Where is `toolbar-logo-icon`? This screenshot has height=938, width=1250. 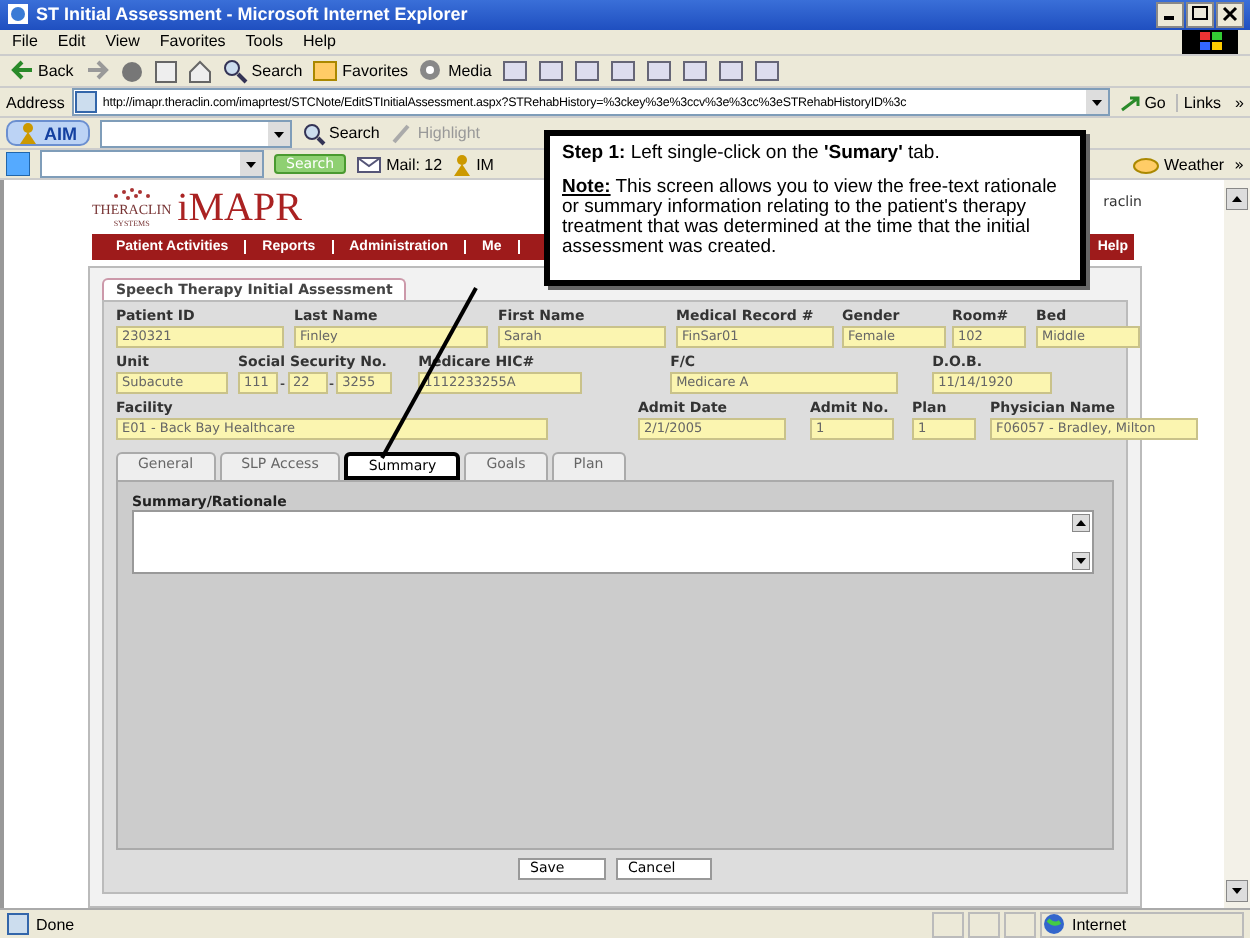
toolbar-logo-icon is located at coordinates (18, 164).